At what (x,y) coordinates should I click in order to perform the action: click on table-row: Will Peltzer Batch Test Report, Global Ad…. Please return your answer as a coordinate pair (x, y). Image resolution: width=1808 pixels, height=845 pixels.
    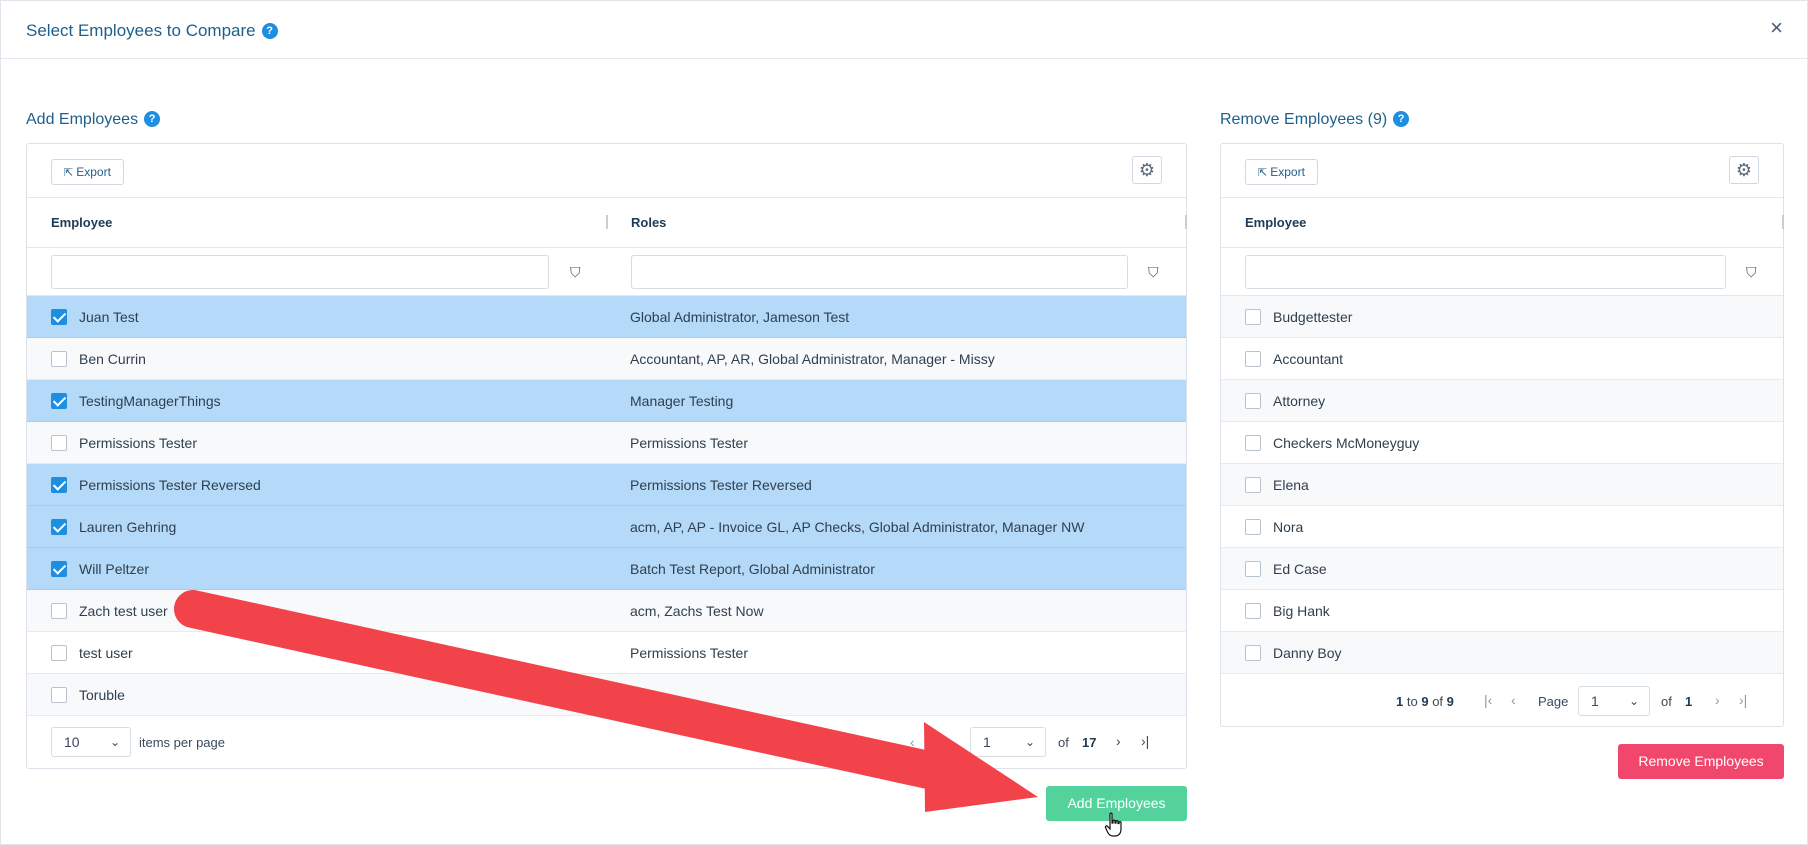
    Looking at the image, I should click on (606, 569).